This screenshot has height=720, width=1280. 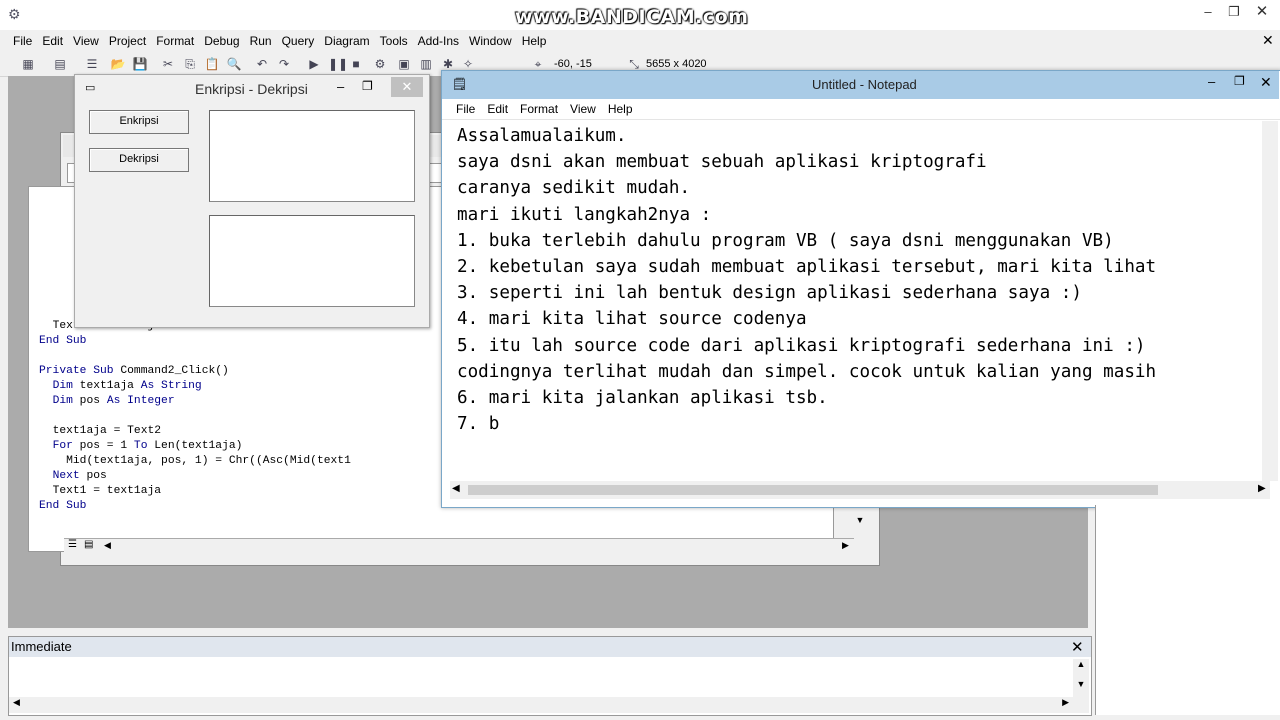 I want to click on menu-help: Help, so click(x=534, y=41).